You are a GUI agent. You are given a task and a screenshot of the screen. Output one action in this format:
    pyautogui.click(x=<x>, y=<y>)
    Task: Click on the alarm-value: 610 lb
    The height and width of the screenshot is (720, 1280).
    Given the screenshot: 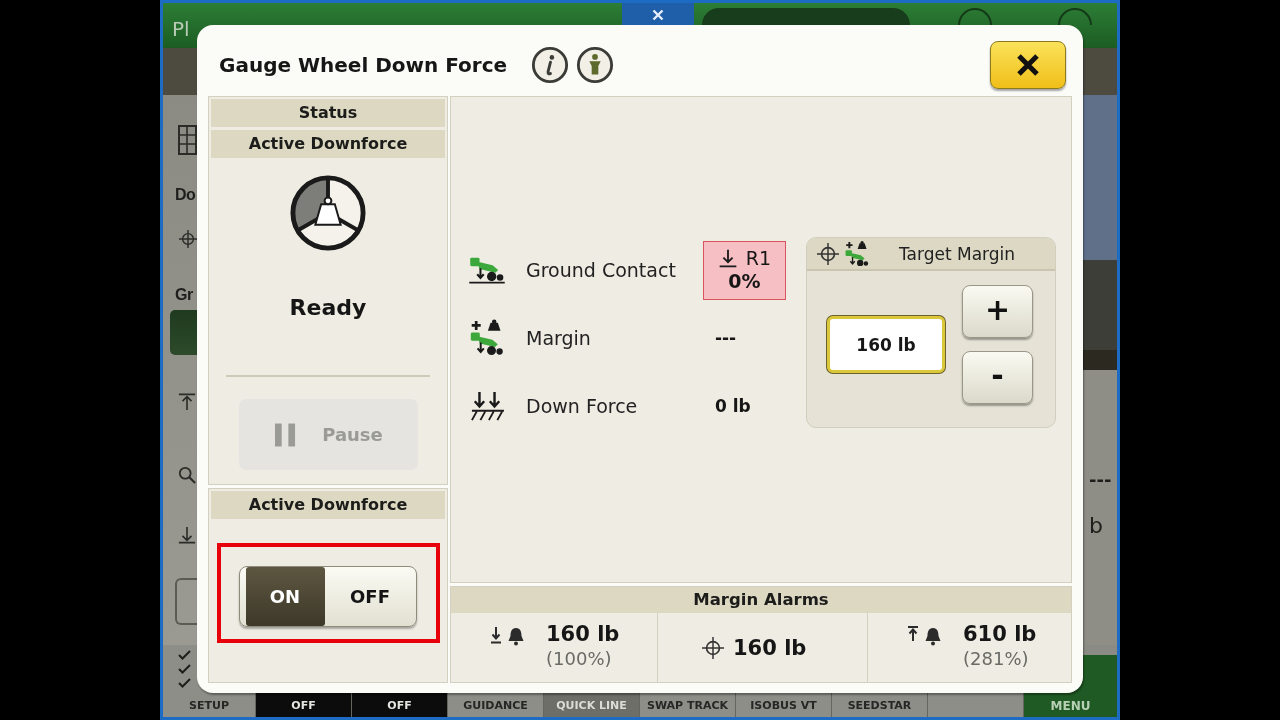 What is the action you would take?
    pyautogui.click(x=1000, y=634)
    